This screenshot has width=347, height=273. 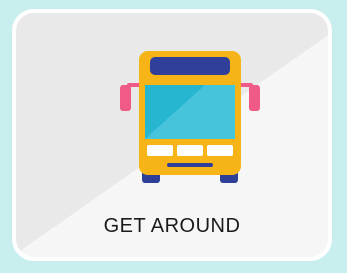 I want to click on card-label: GET AROUND, so click(x=172, y=226).